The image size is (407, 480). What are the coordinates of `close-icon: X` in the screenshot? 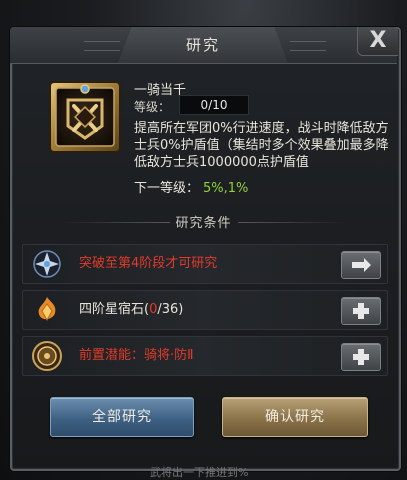 It's located at (378, 40).